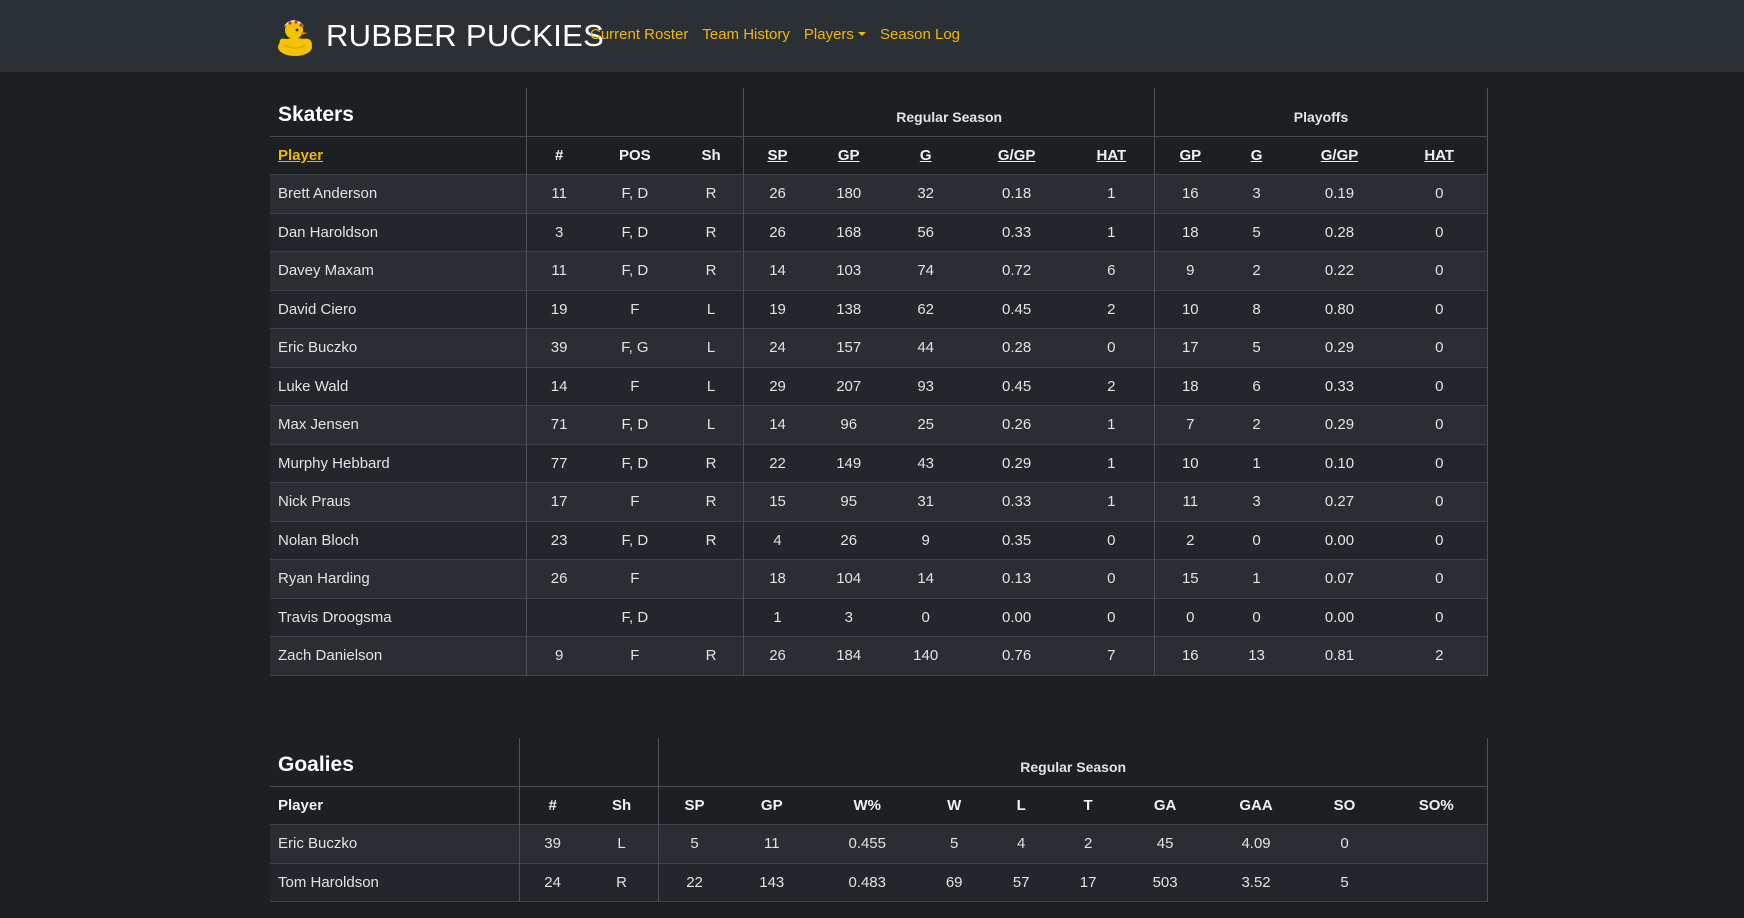  What do you see at coordinates (399, 501) in the screenshot?
I see `player-name: Nick Praus` at bounding box center [399, 501].